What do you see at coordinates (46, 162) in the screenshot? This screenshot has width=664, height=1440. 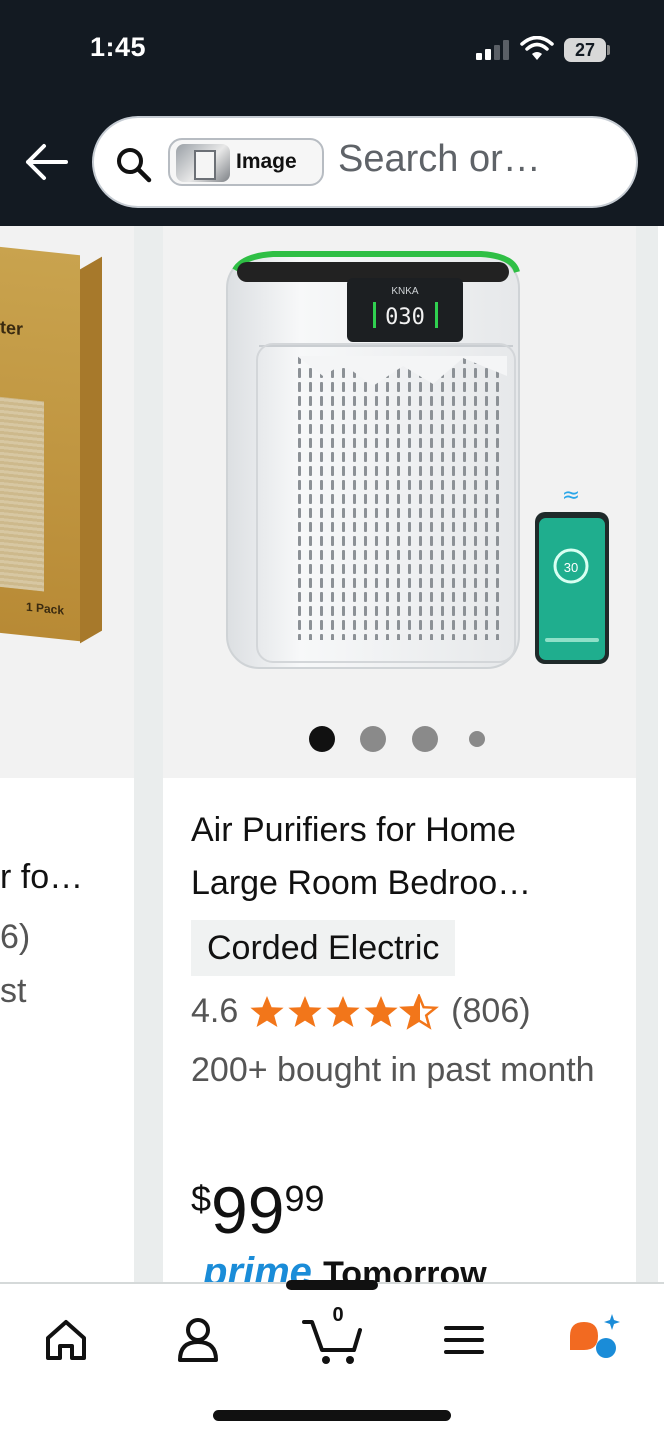 I see `back-arrow-icon` at bounding box center [46, 162].